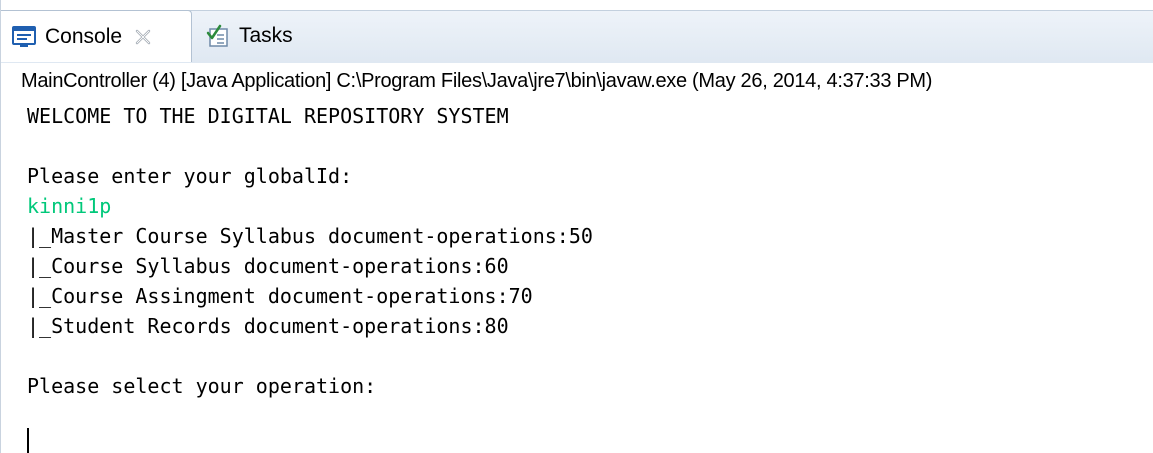 The width and height of the screenshot is (1153, 453). I want to click on console-line: Please select your operation:, so click(202, 386).